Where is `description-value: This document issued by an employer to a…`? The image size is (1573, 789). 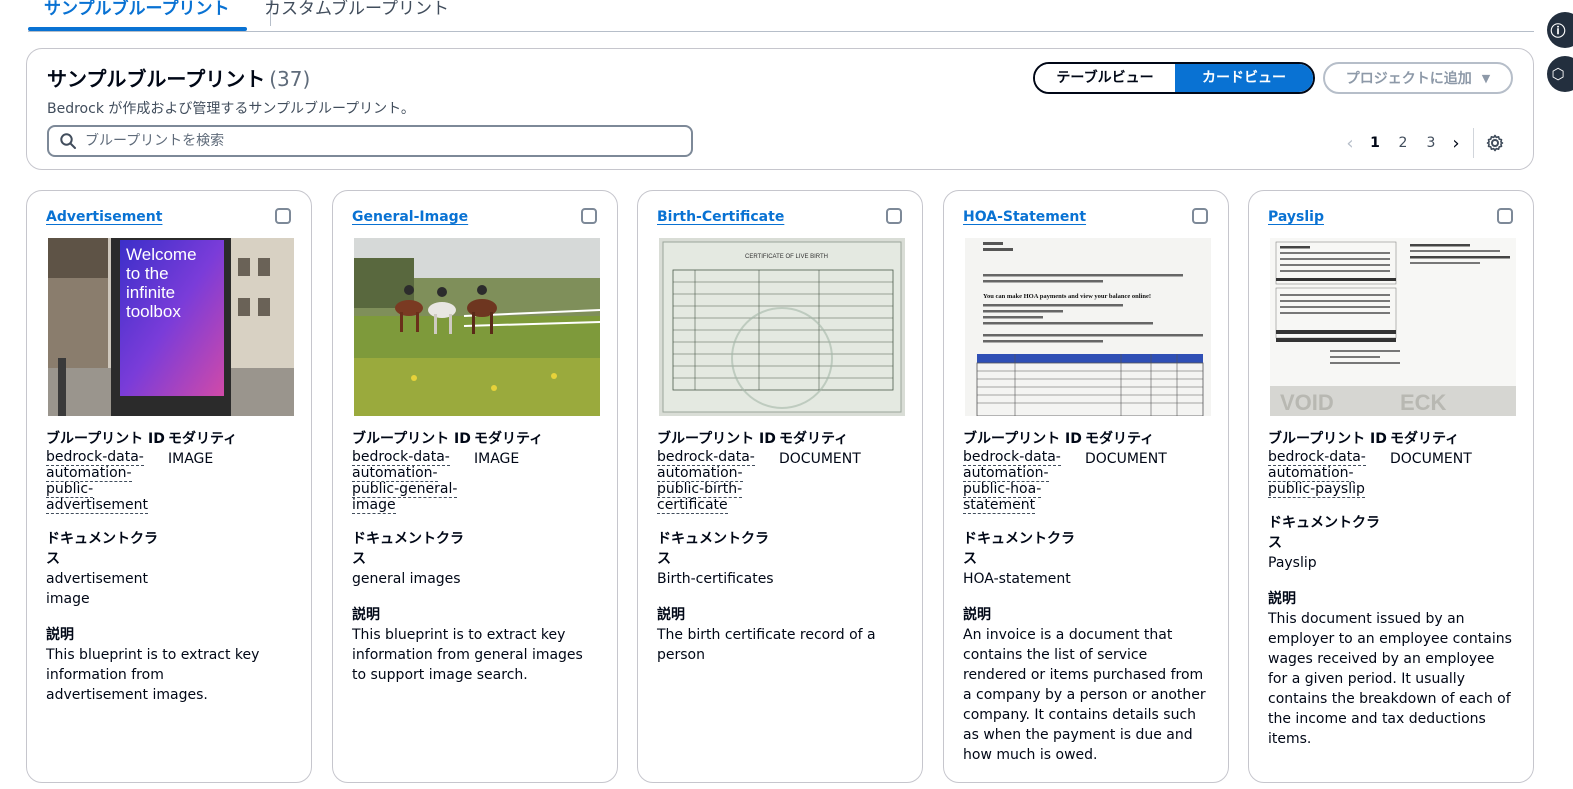 description-value: This document issued by an employer to a… is located at coordinates (1390, 679).